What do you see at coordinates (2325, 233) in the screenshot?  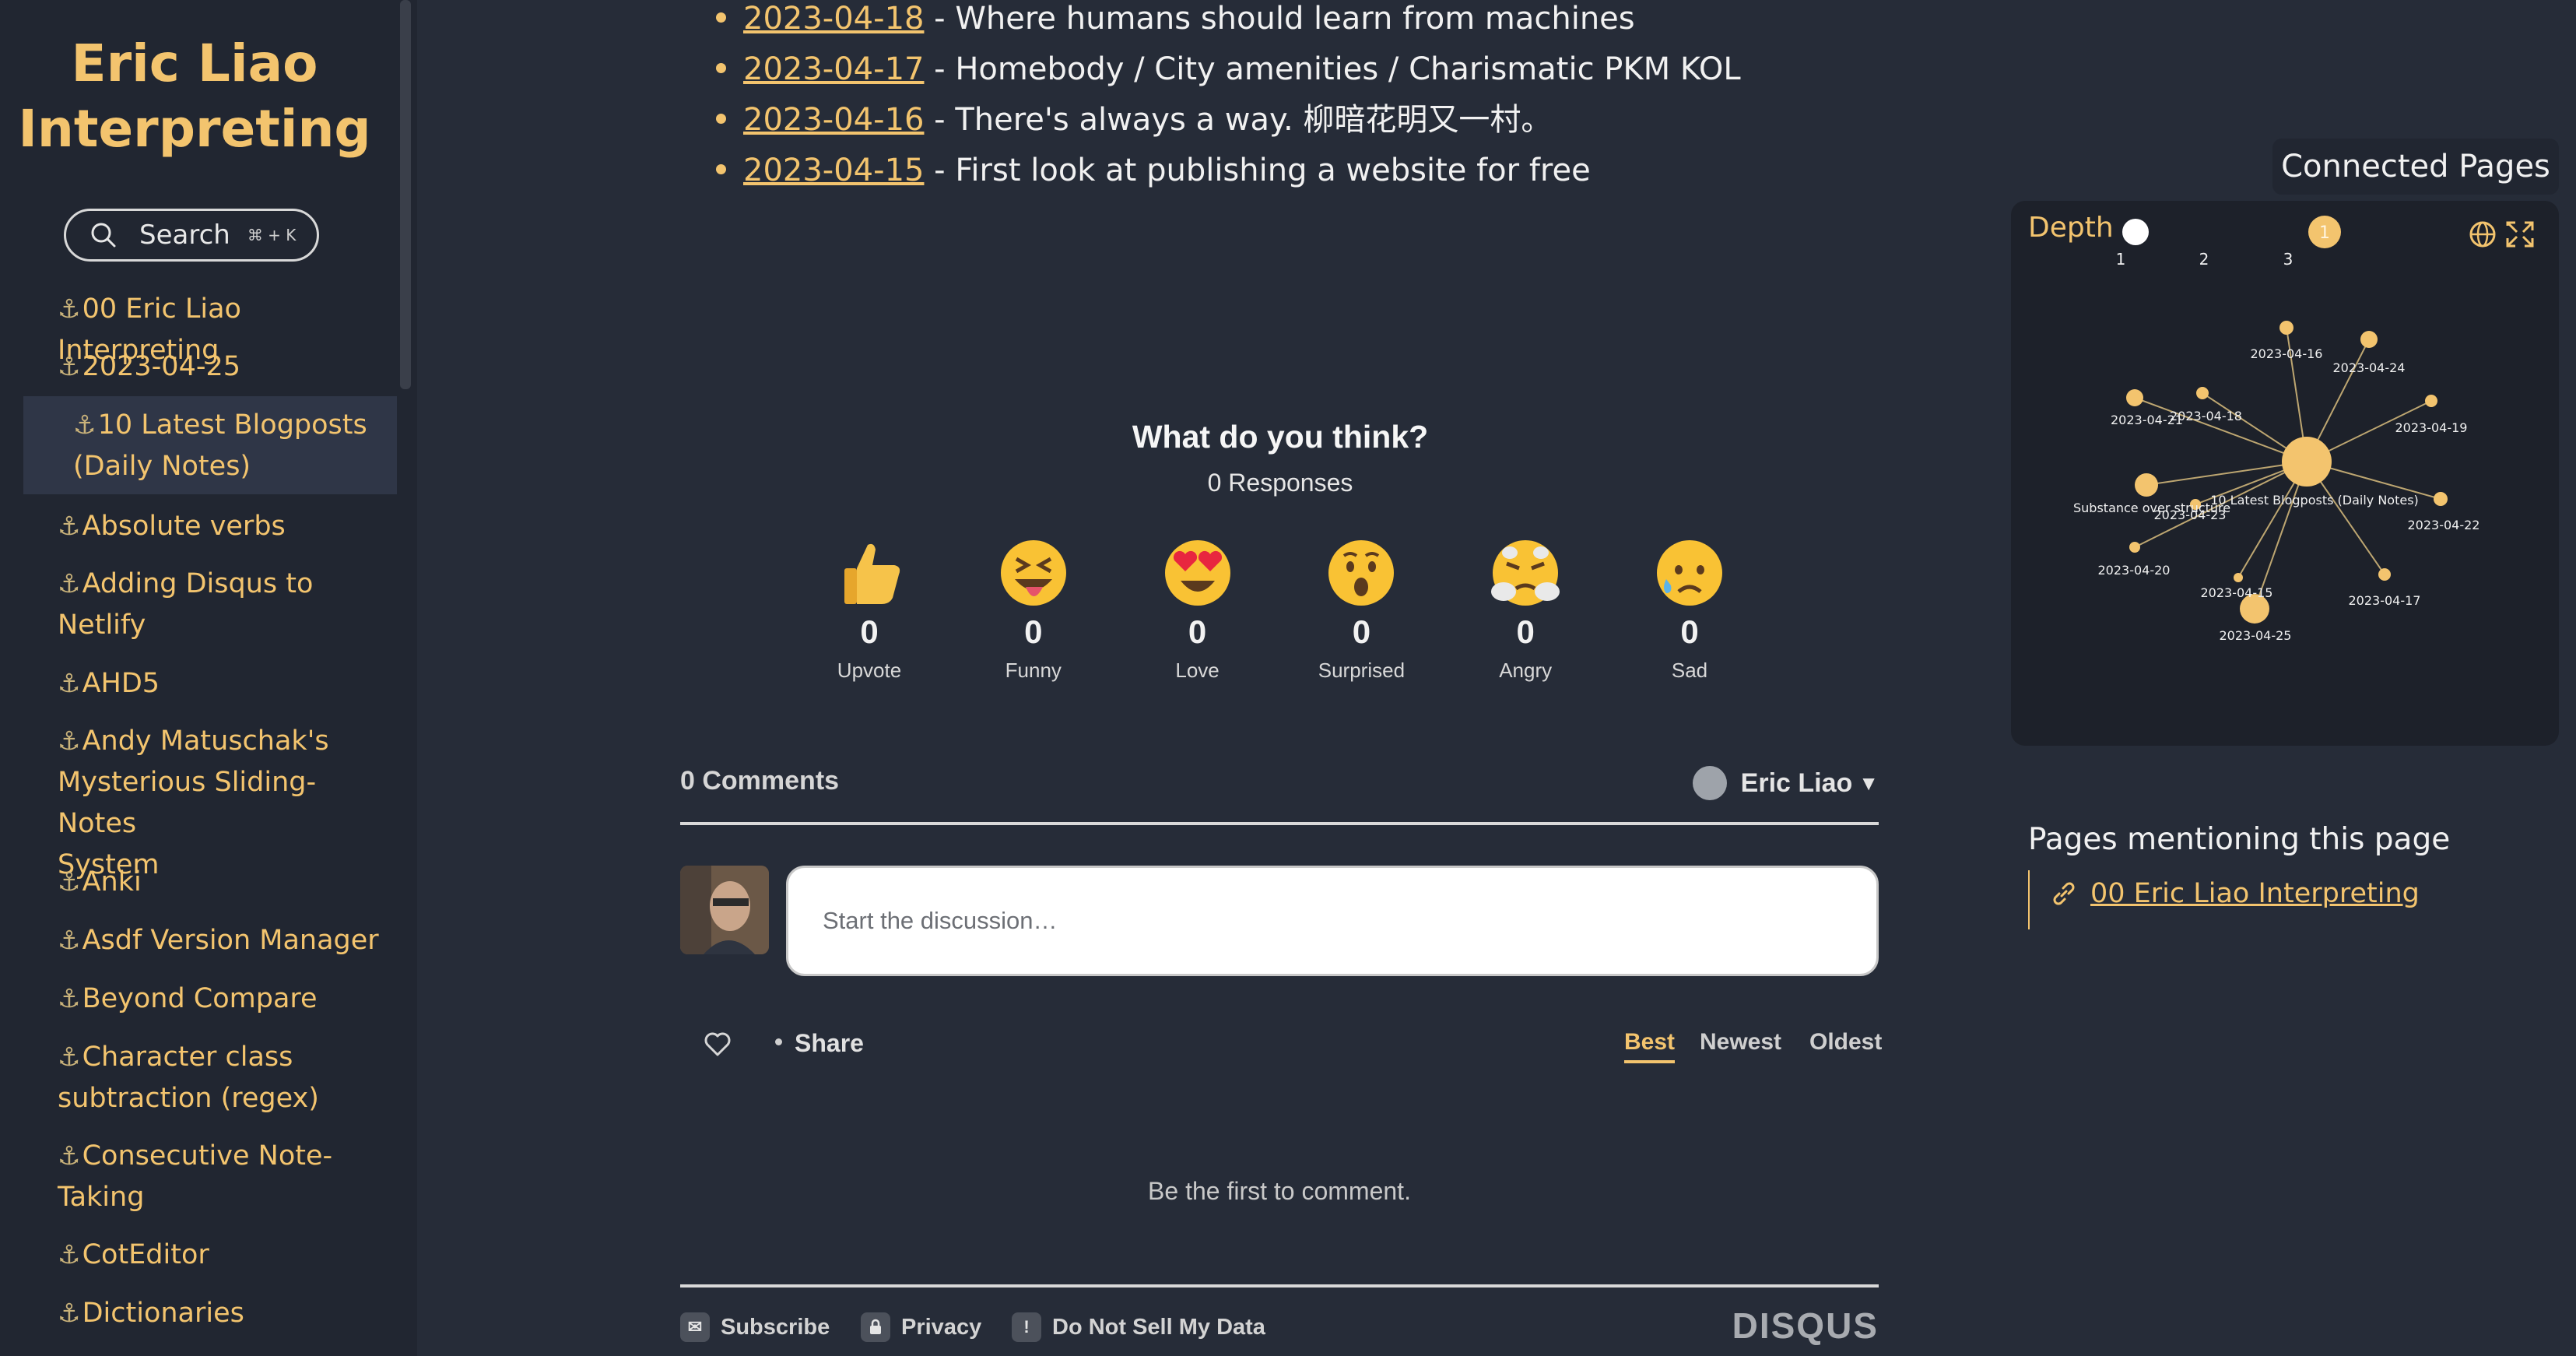 I see `depth-slider-value: 1` at bounding box center [2325, 233].